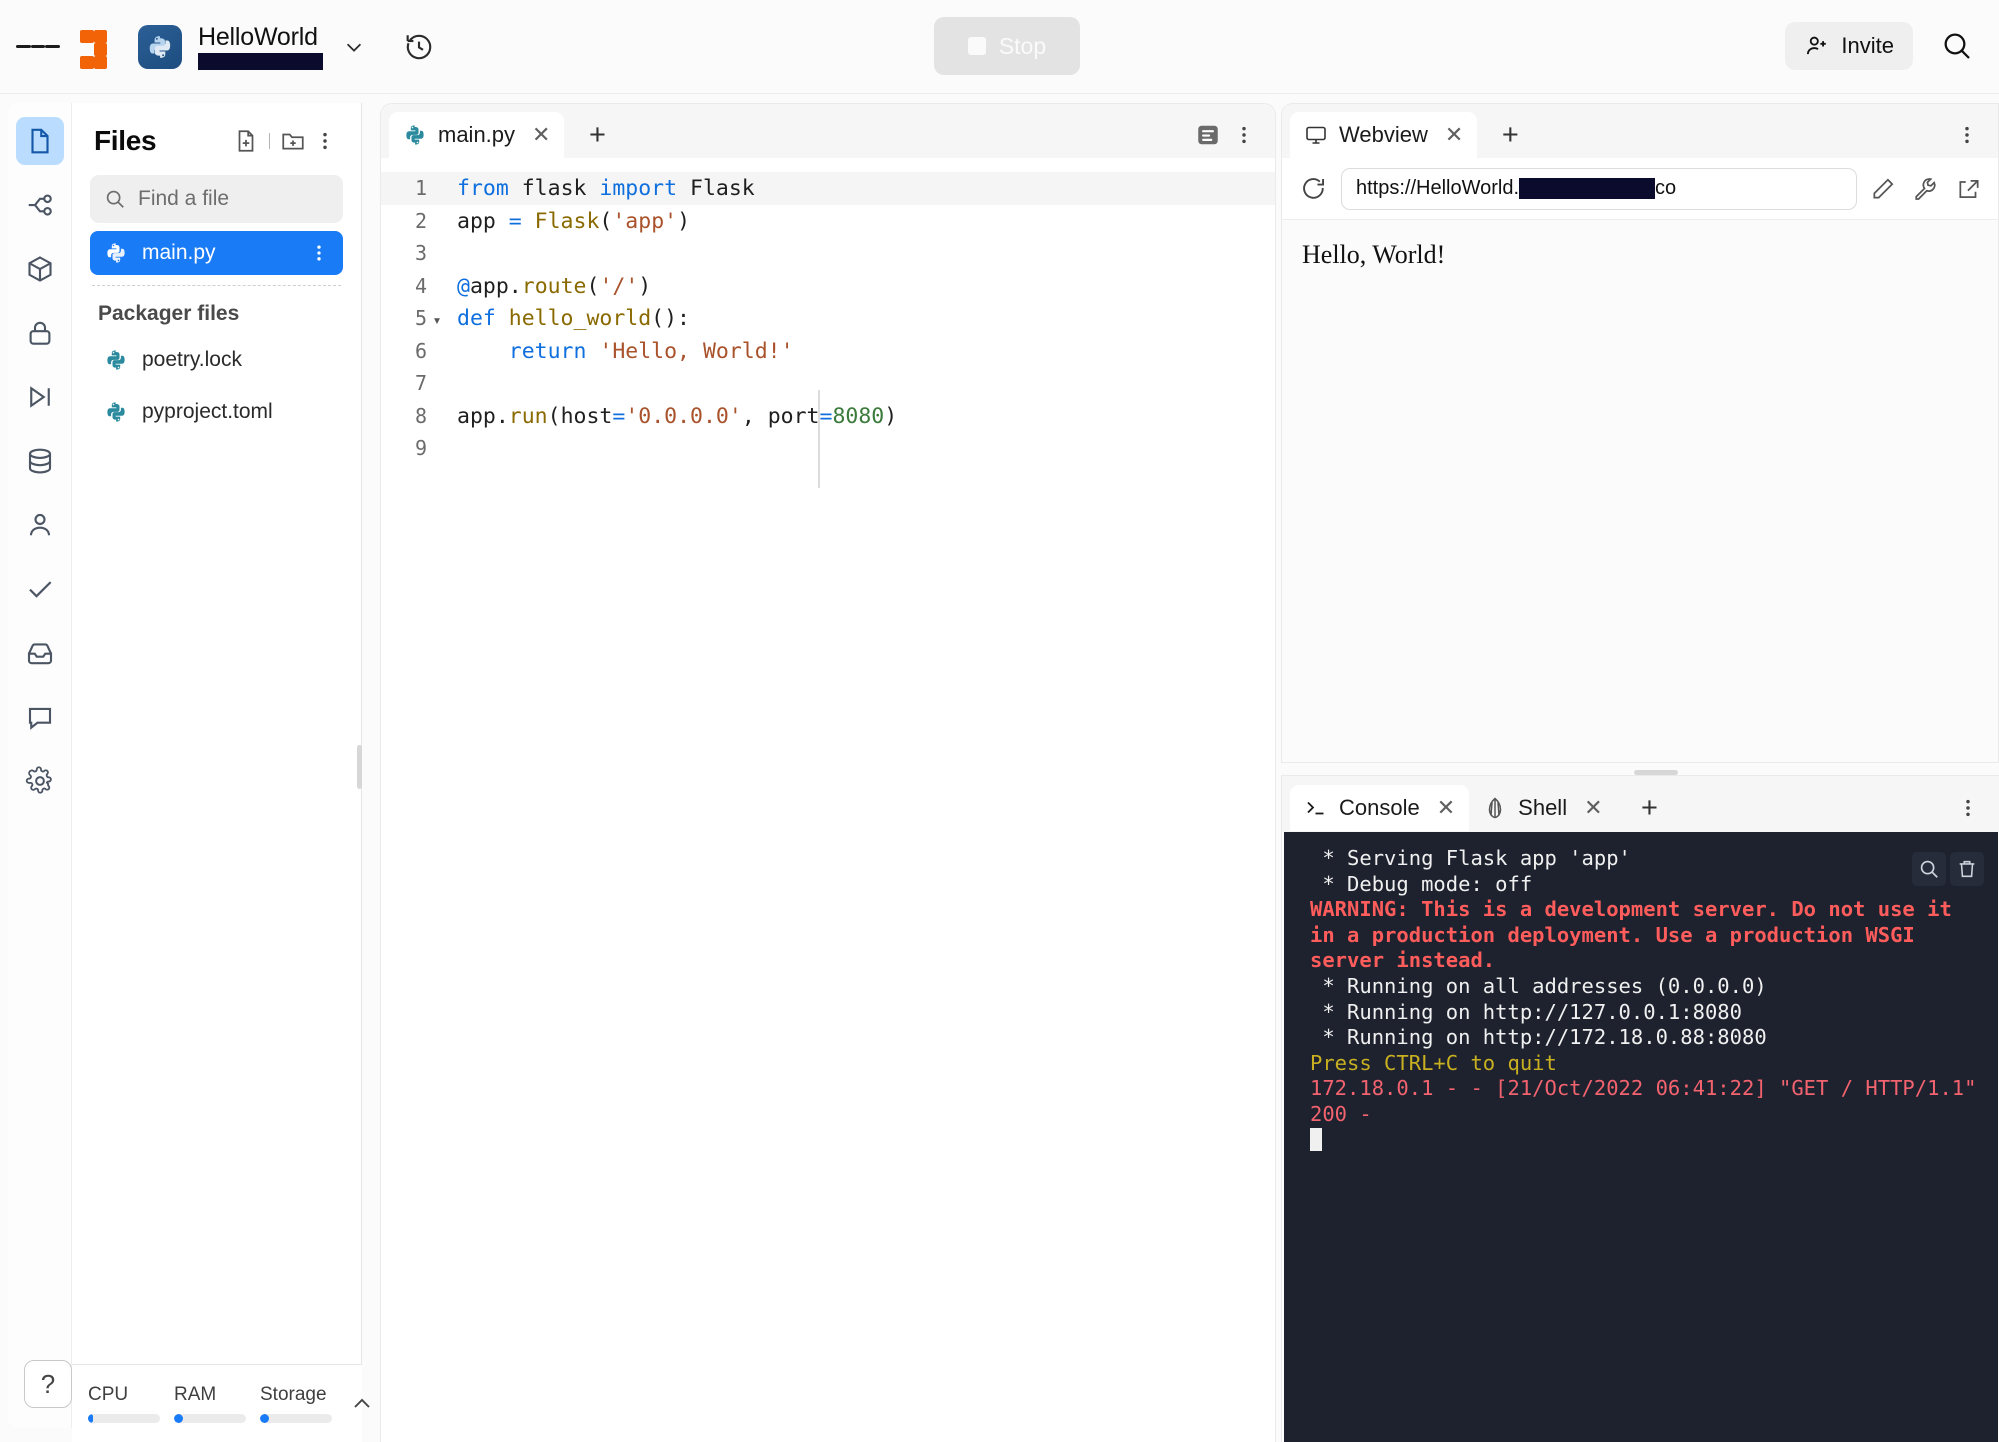 This screenshot has height=1442, width=1999. What do you see at coordinates (419, 47) in the screenshot?
I see `history-icon` at bounding box center [419, 47].